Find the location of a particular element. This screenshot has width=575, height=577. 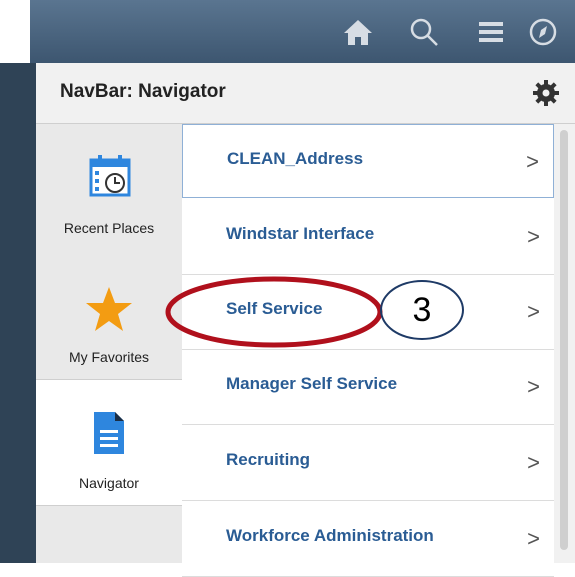

list-item-manager-self-service: Manager Self Service > is located at coordinates (368, 387).